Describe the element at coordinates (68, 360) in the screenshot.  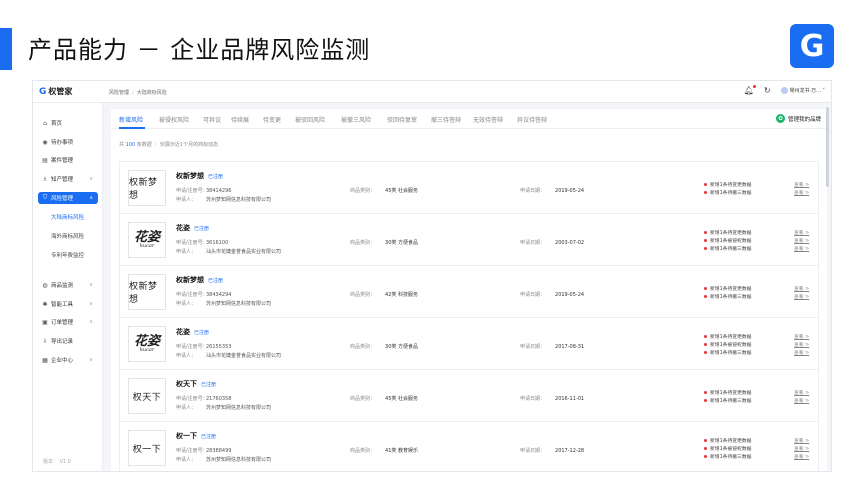
I see `sidebar-item-company: ▦ 企业中心 ∨` at that location.